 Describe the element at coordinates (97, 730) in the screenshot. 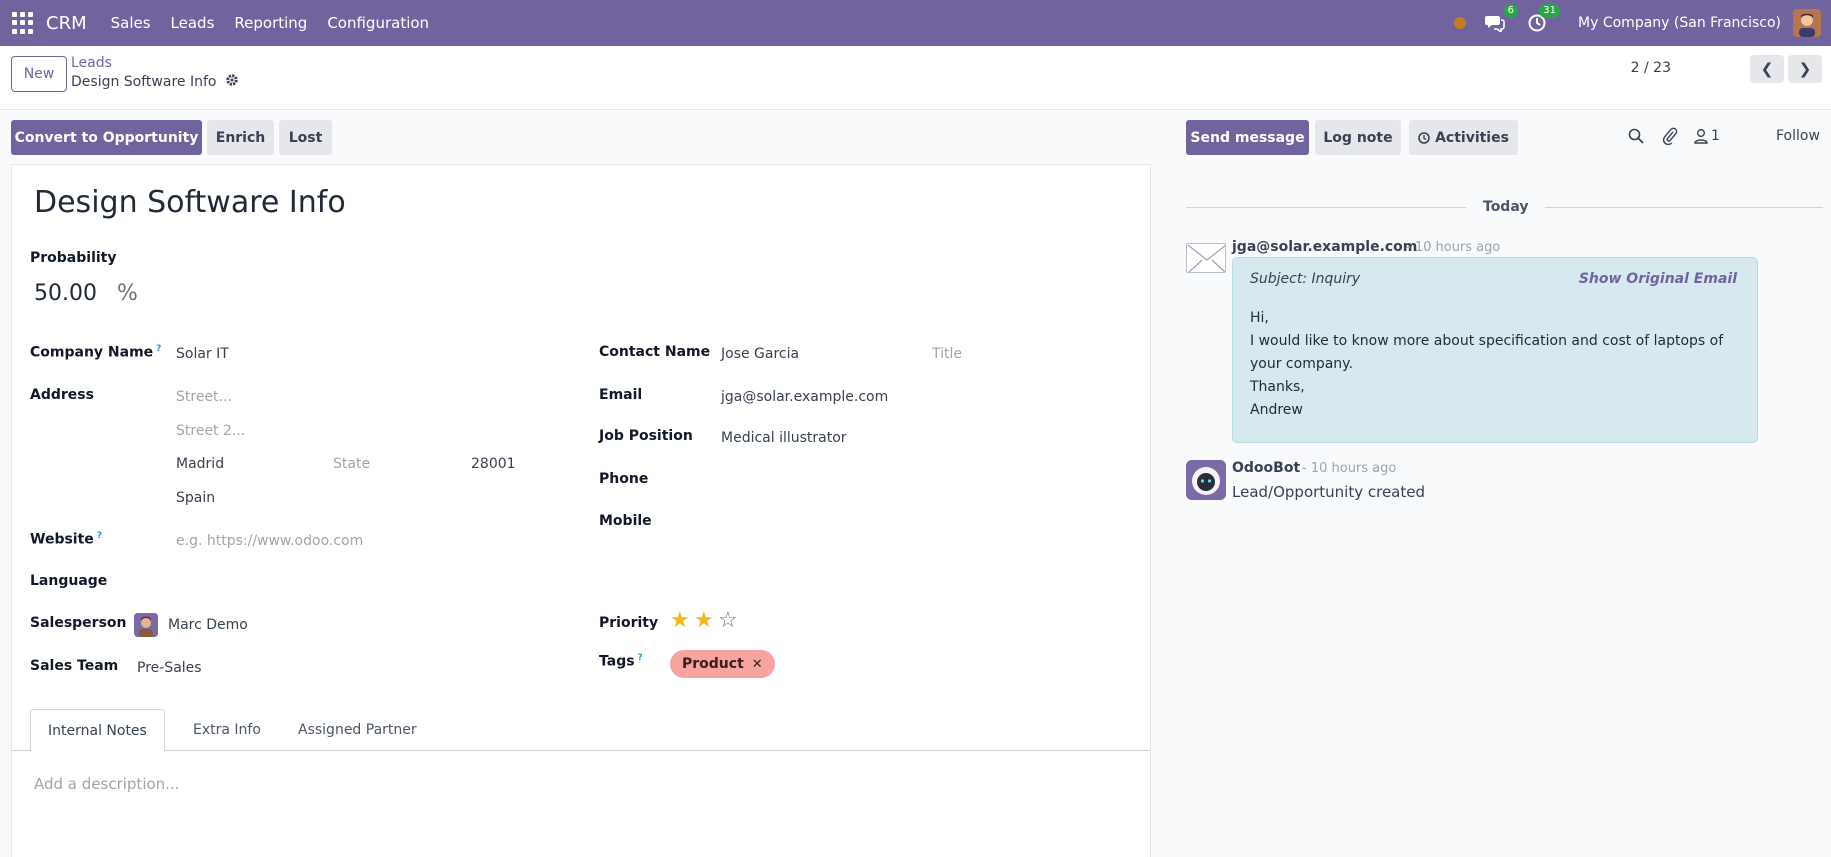

I see `tab-internal-notes: Internal Notes` at that location.